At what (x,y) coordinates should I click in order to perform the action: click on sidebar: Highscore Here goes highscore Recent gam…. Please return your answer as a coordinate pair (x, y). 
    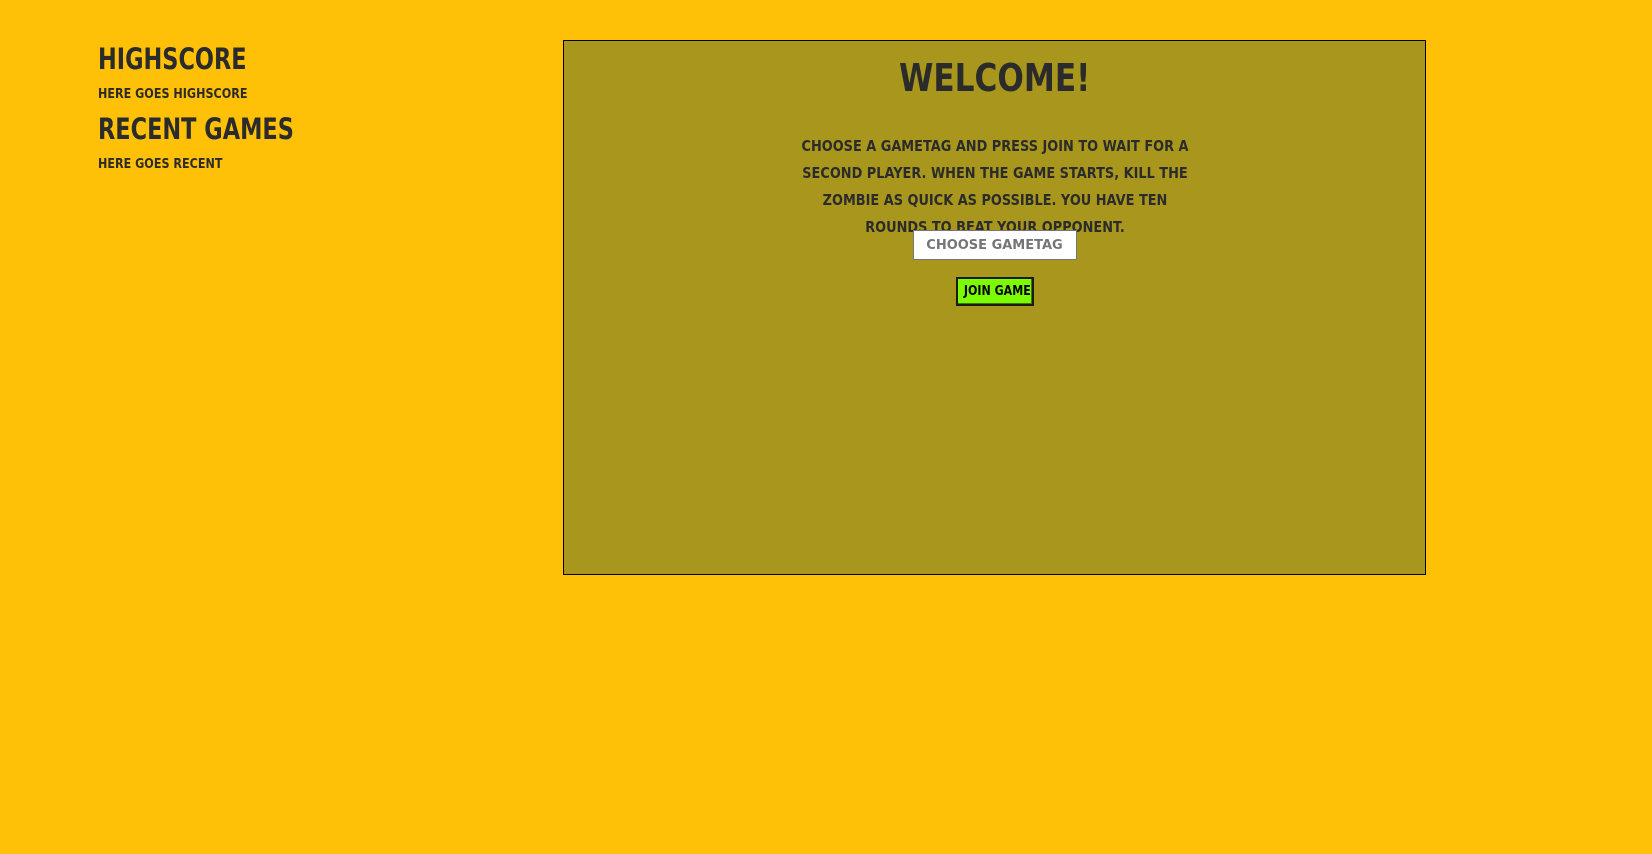
    Looking at the image, I should click on (278, 110).